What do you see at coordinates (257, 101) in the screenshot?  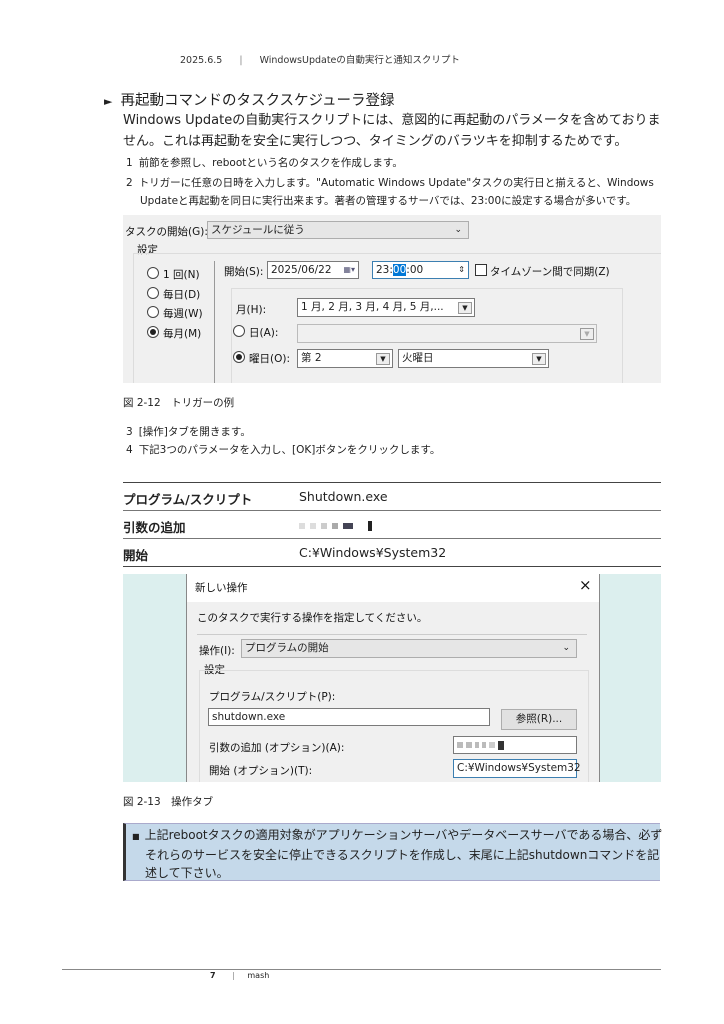 I see `heading-text: 再起動コマンドのタスクスケジューラ登録` at bounding box center [257, 101].